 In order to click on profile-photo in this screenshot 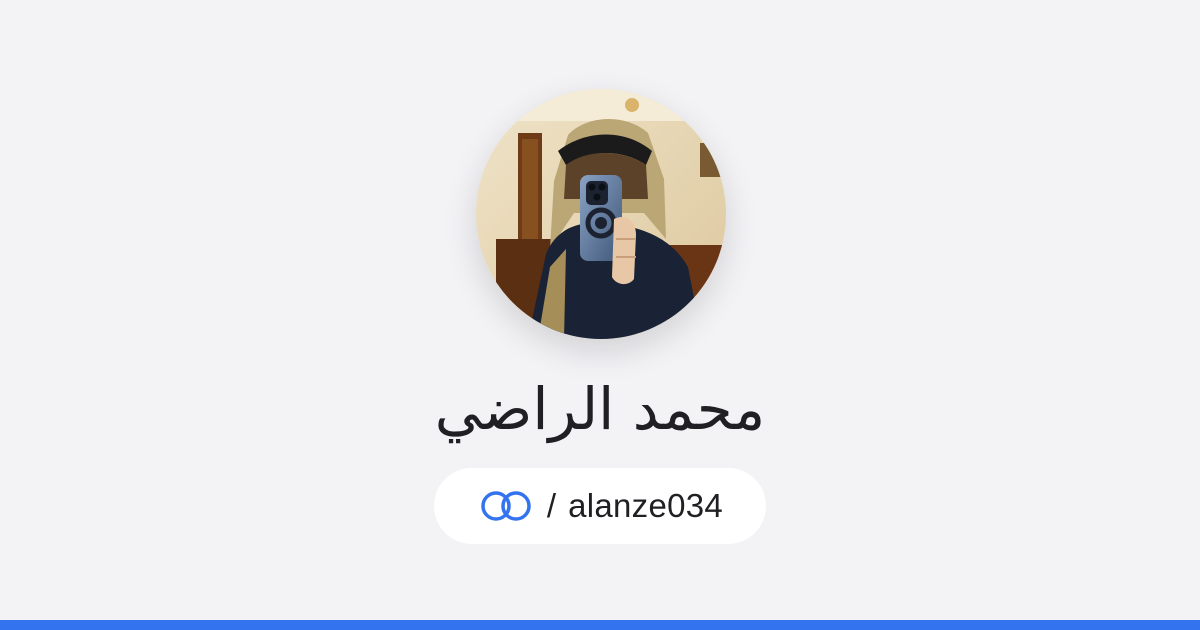, I will do `click(601, 214)`.